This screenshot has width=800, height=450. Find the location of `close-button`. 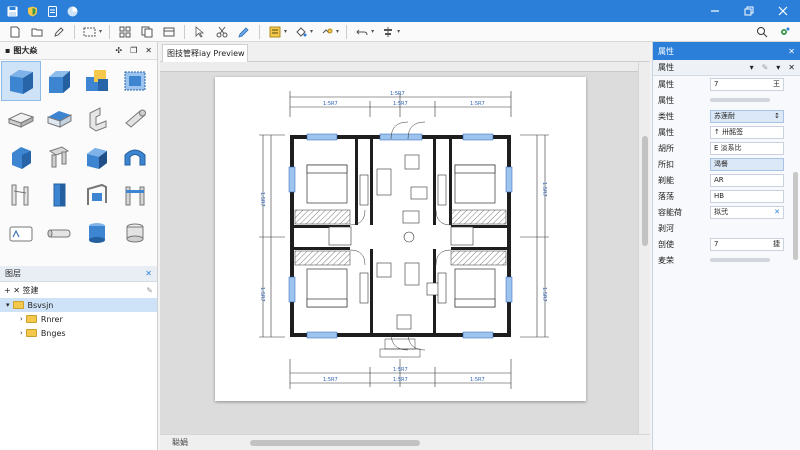

close-button is located at coordinates (783, 11).